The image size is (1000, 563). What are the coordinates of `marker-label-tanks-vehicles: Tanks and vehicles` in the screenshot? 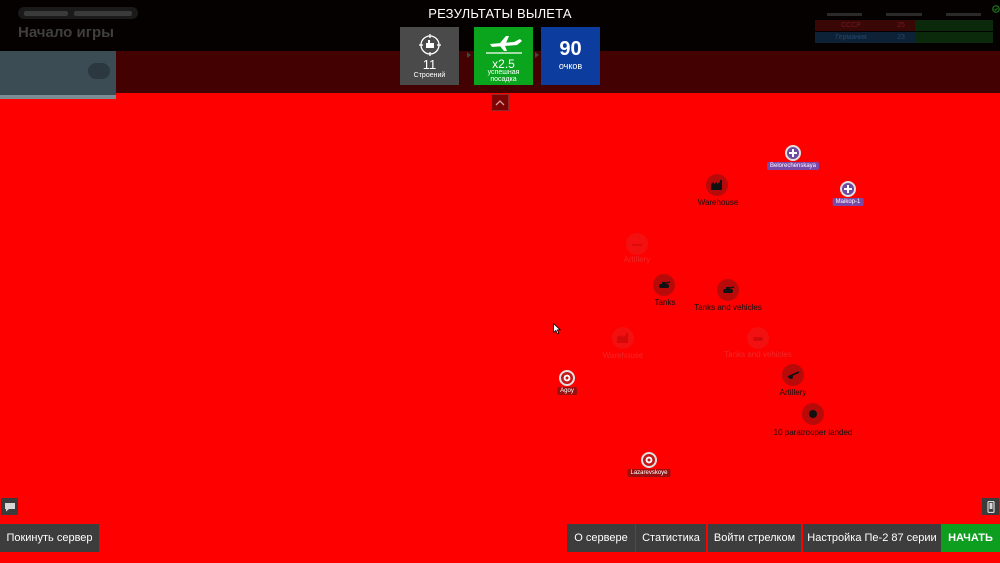 It's located at (728, 307).